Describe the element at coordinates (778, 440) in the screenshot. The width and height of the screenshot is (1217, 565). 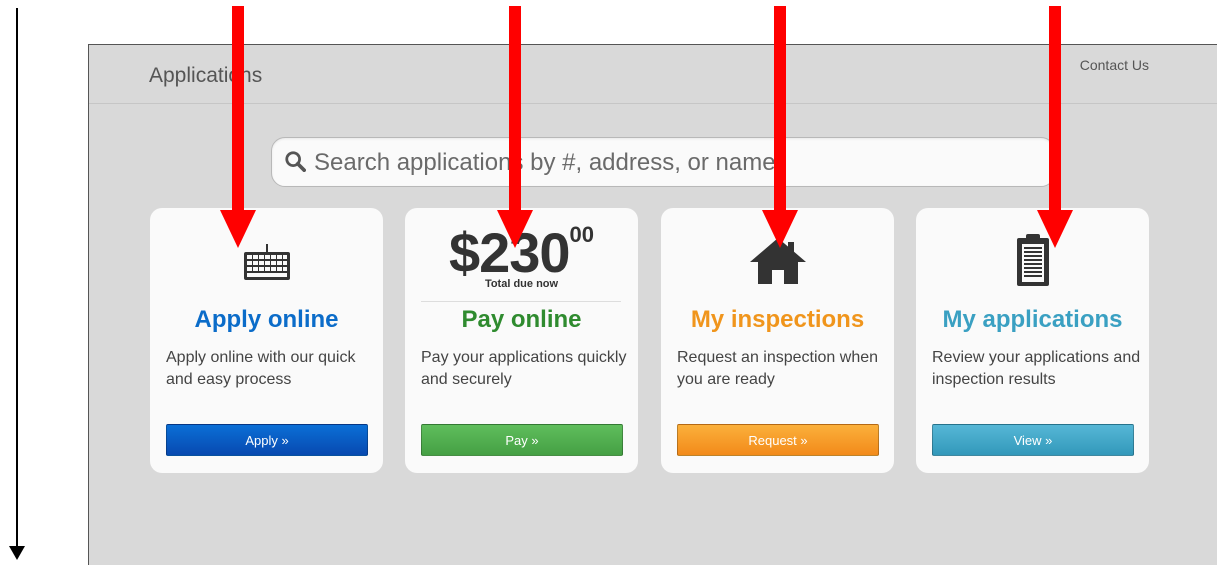
I see `request-button: Request »` at that location.